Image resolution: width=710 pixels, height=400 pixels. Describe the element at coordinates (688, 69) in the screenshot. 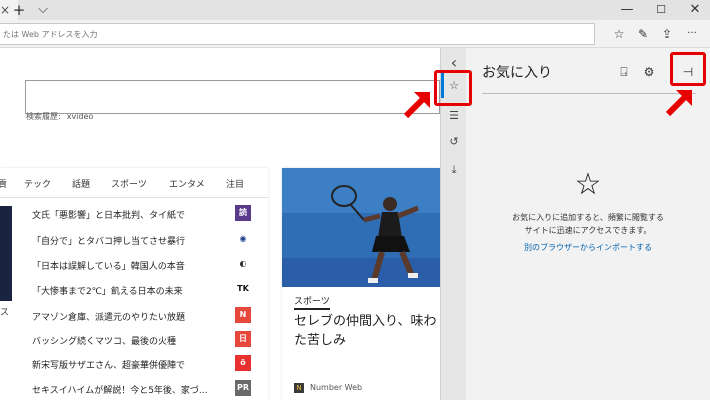

I see `highlight-box-pin` at that location.